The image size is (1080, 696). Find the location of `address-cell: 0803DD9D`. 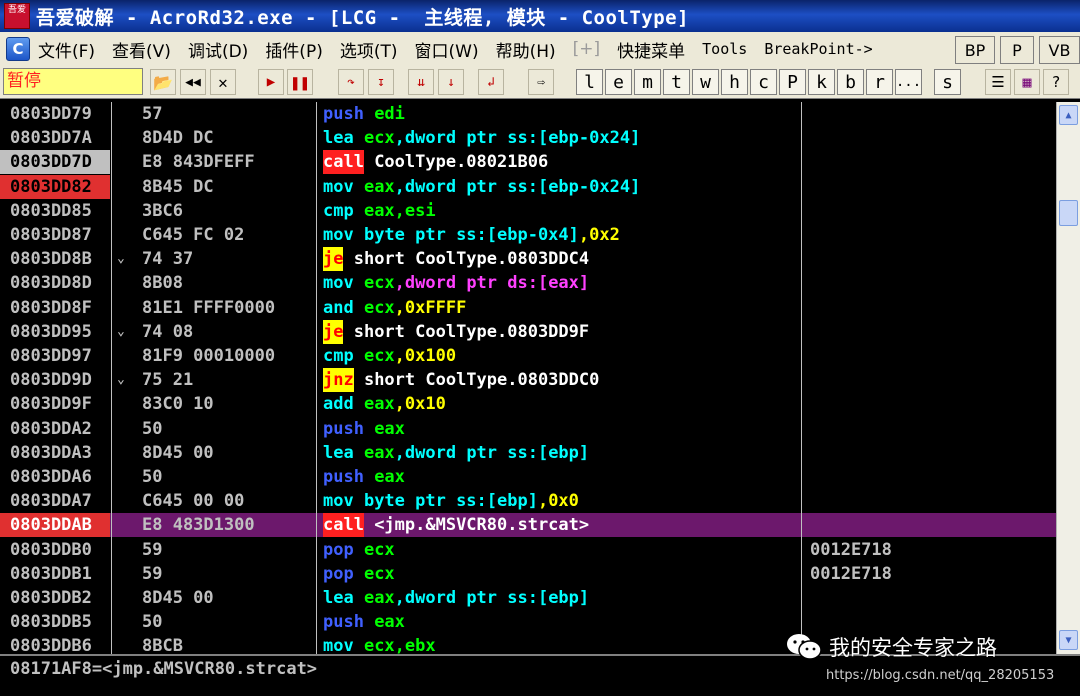

address-cell: 0803DD9D is located at coordinates (51, 380).